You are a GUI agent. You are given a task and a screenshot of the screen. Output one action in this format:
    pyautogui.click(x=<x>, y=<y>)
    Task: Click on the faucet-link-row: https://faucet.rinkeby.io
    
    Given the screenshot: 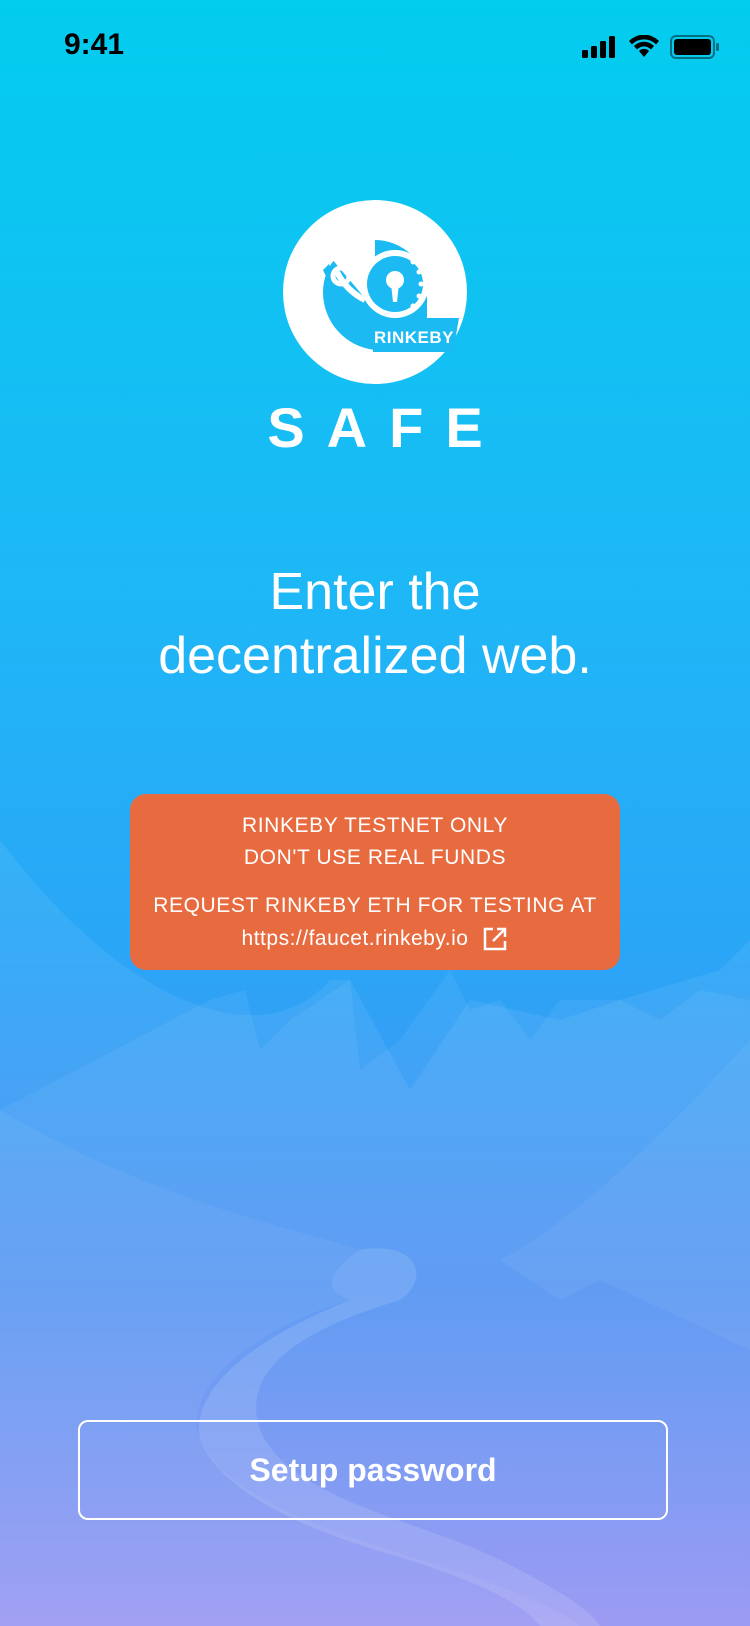 What is the action you would take?
    pyautogui.click(x=375, y=939)
    